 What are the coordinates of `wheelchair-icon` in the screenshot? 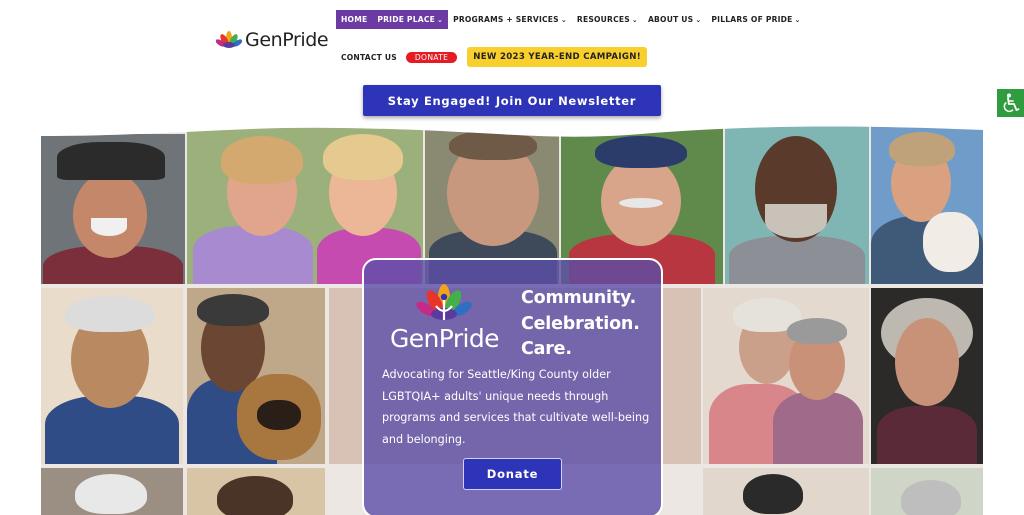 It's located at (1011, 103).